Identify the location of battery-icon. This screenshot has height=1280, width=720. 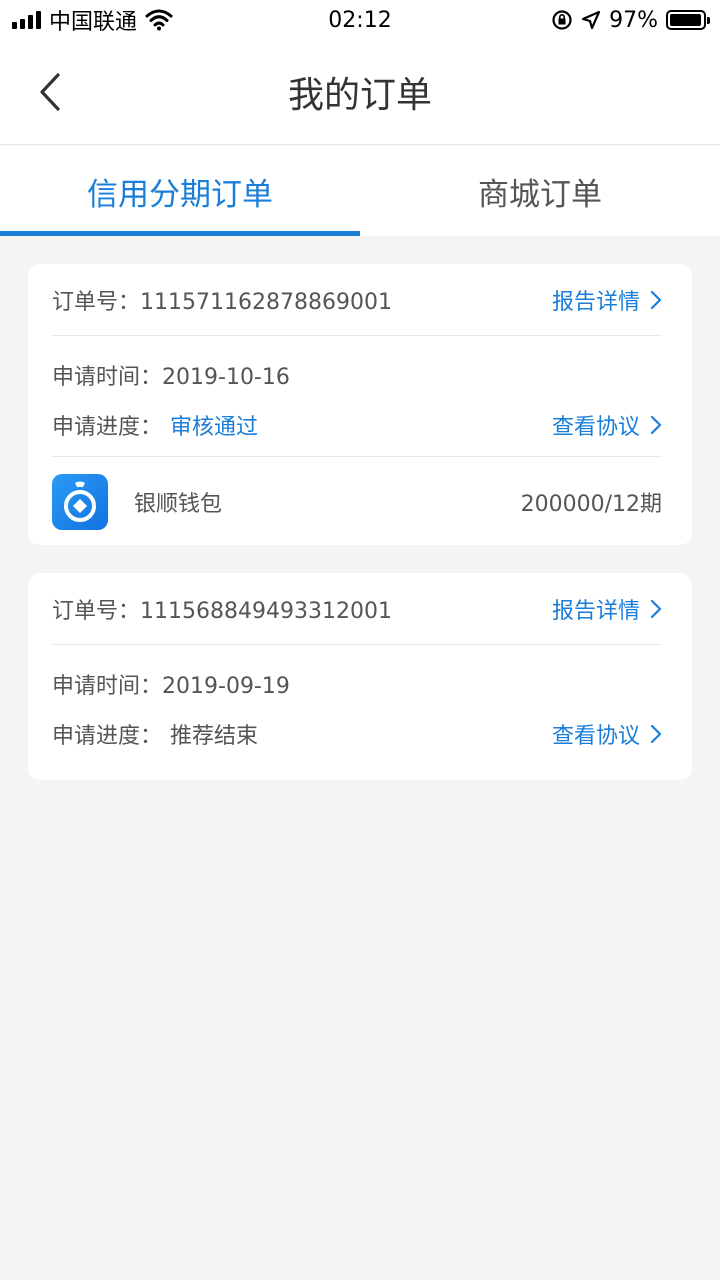
(688, 20).